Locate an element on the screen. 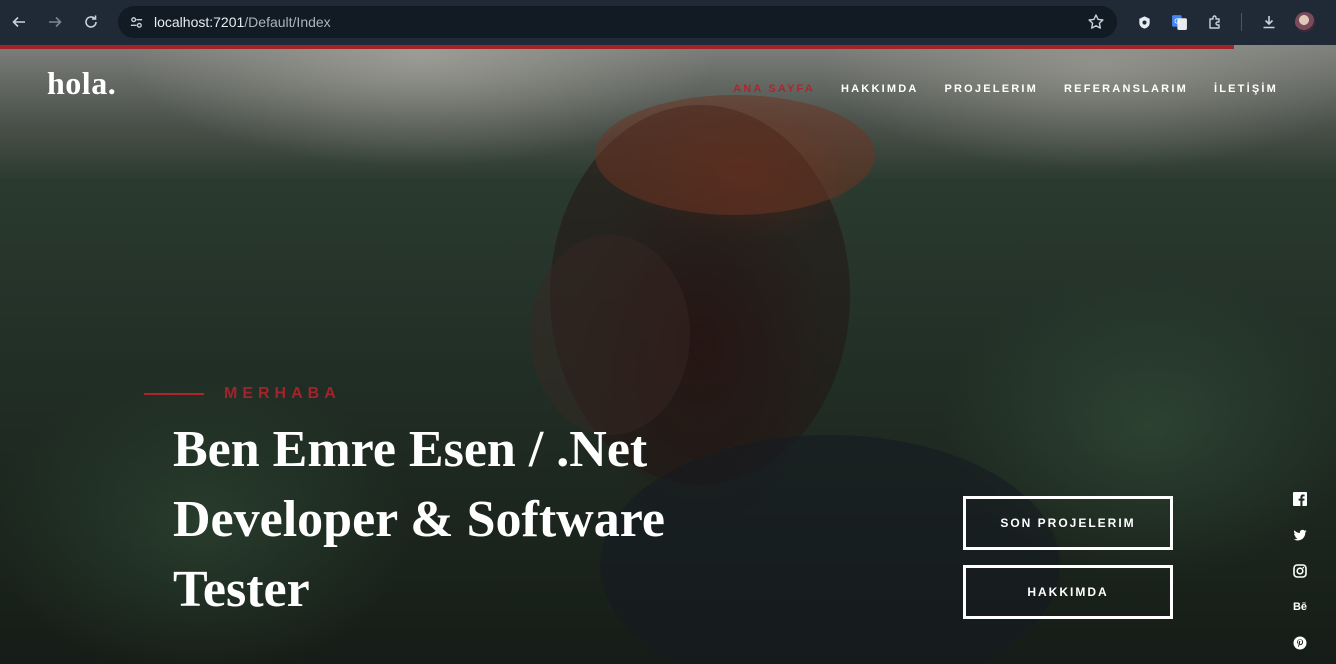 The width and height of the screenshot is (1336, 664). about-button: HAKKIMDA is located at coordinates (1068, 592).